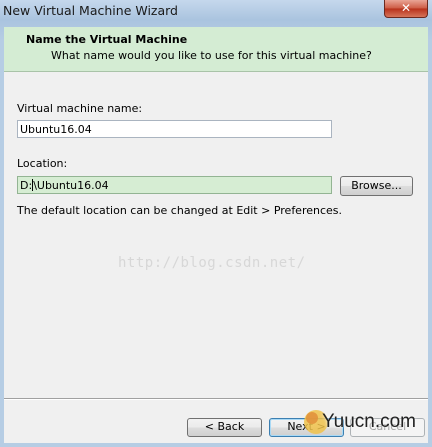  Describe the element at coordinates (42, 163) in the screenshot. I see `location-label: Location:` at that location.